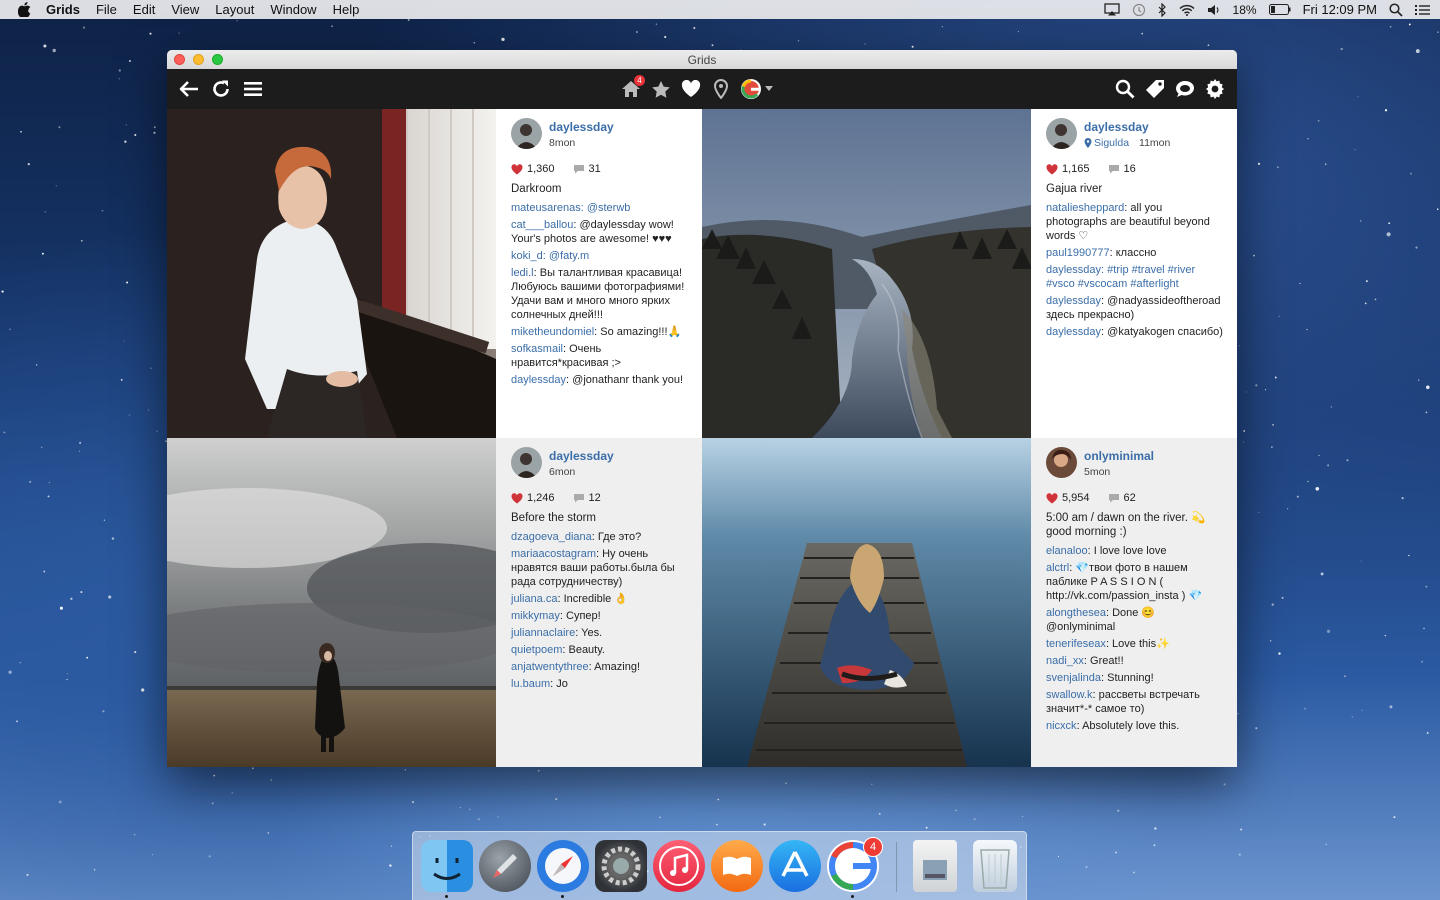  Describe the element at coordinates (795, 866) in the screenshot. I see `app-store-icon` at that location.